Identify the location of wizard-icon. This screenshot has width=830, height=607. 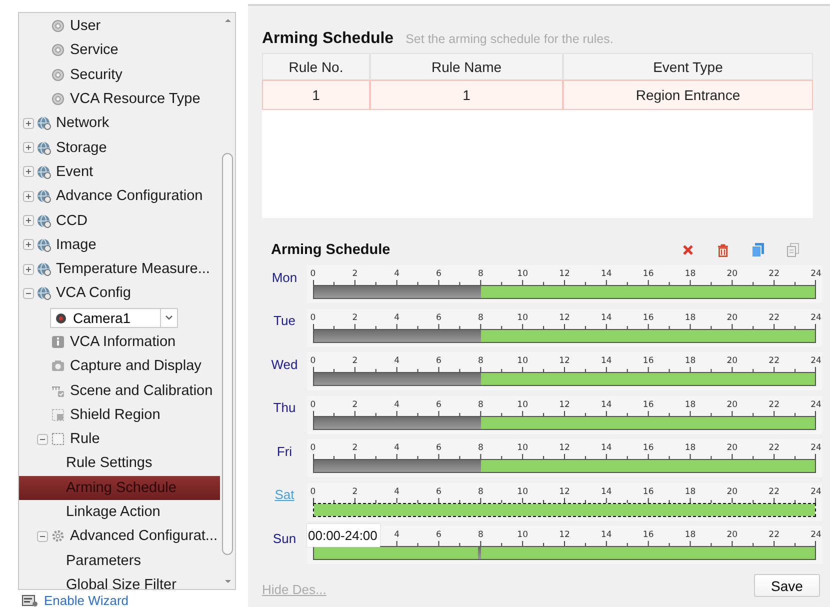
(30, 600).